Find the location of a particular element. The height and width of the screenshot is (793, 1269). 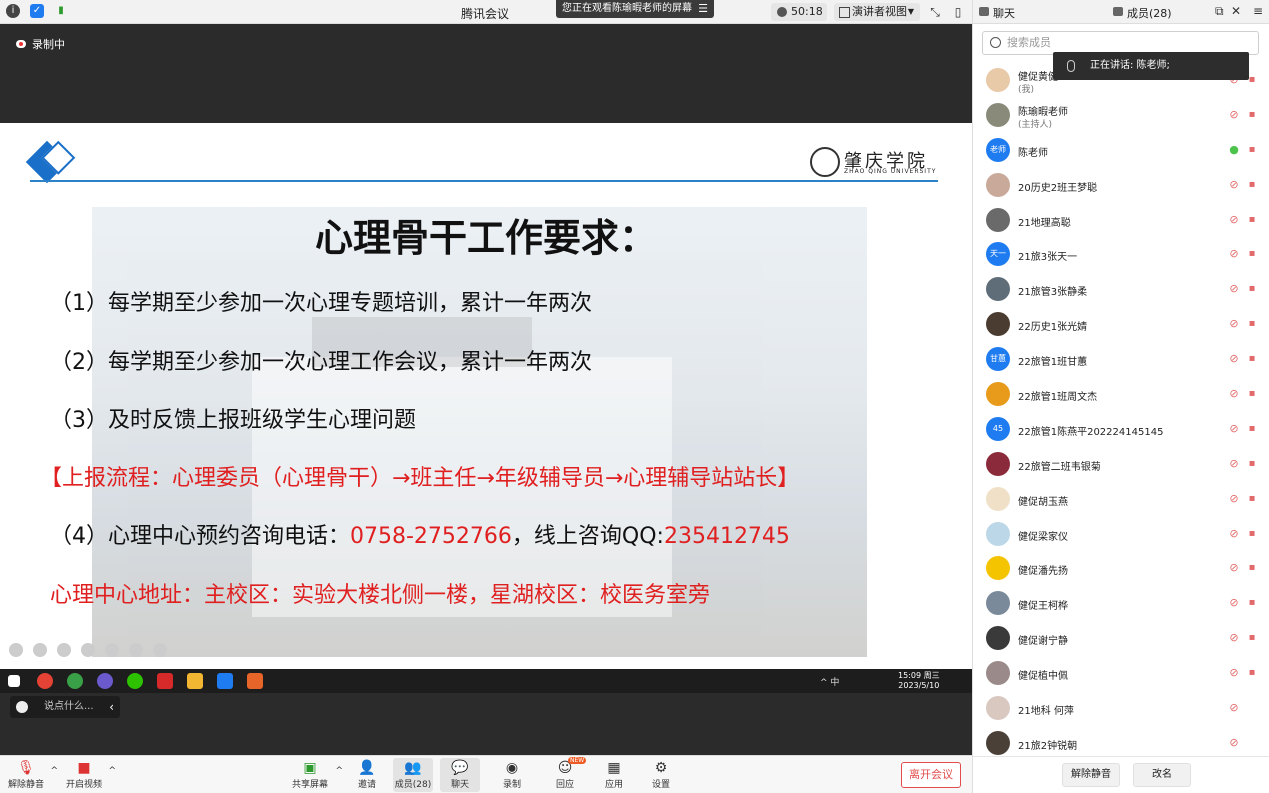

settings-label: 设置 is located at coordinates (660, 785).